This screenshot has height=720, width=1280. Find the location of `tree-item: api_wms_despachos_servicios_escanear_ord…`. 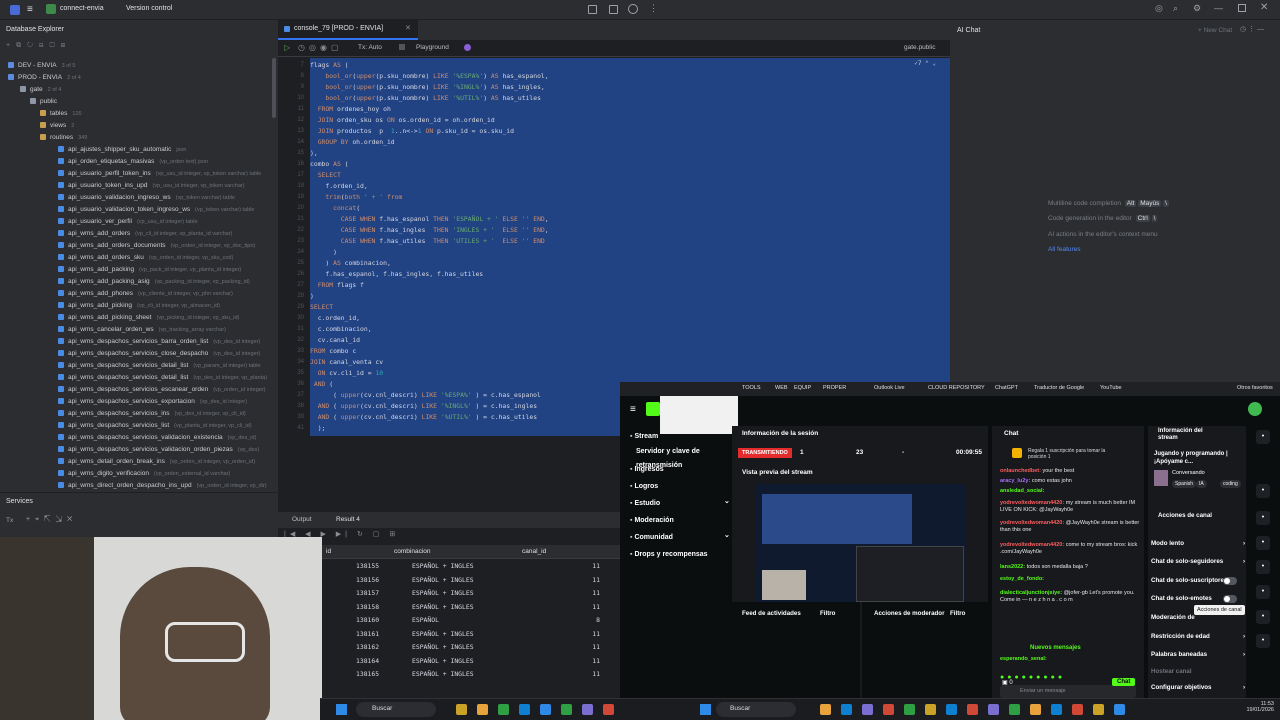

tree-item: api_wms_despachos_servicios_escanear_ord… is located at coordinates (133, 390).